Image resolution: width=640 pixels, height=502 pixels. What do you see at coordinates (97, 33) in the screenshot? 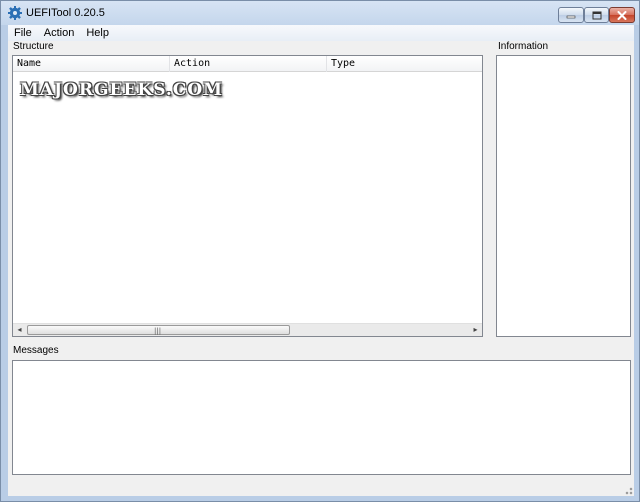
I see `menu-help: Help` at bounding box center [97, 33].